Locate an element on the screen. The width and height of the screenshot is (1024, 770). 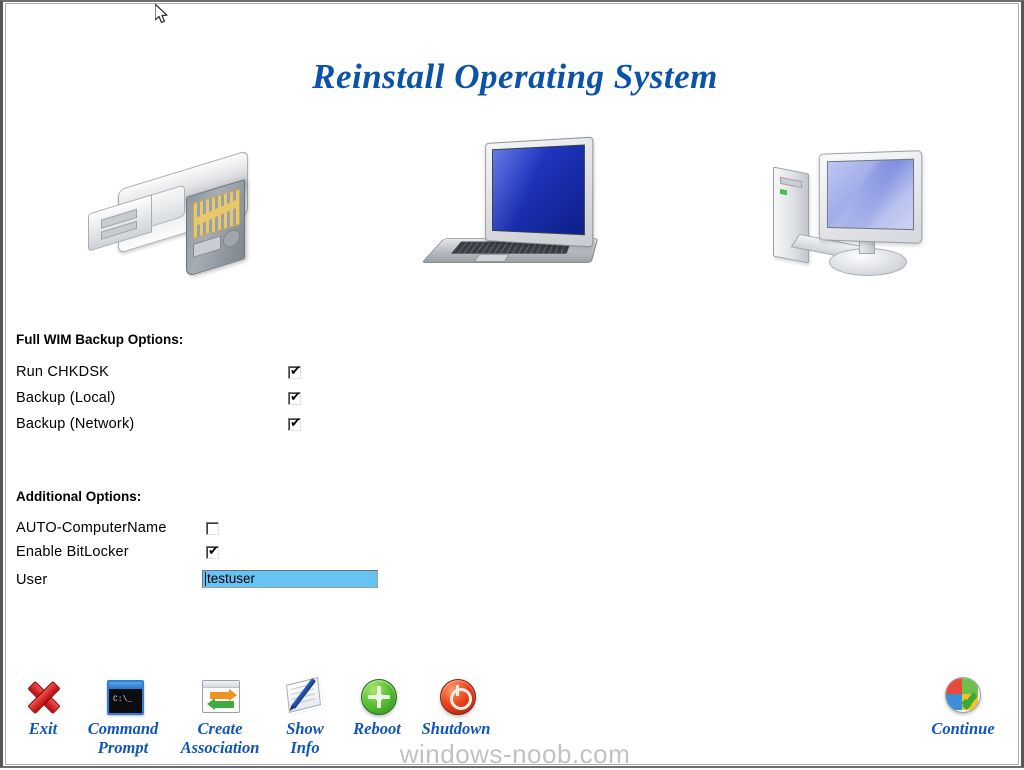
console-window-shape: C:\_ is located at coordinates (125, 697).